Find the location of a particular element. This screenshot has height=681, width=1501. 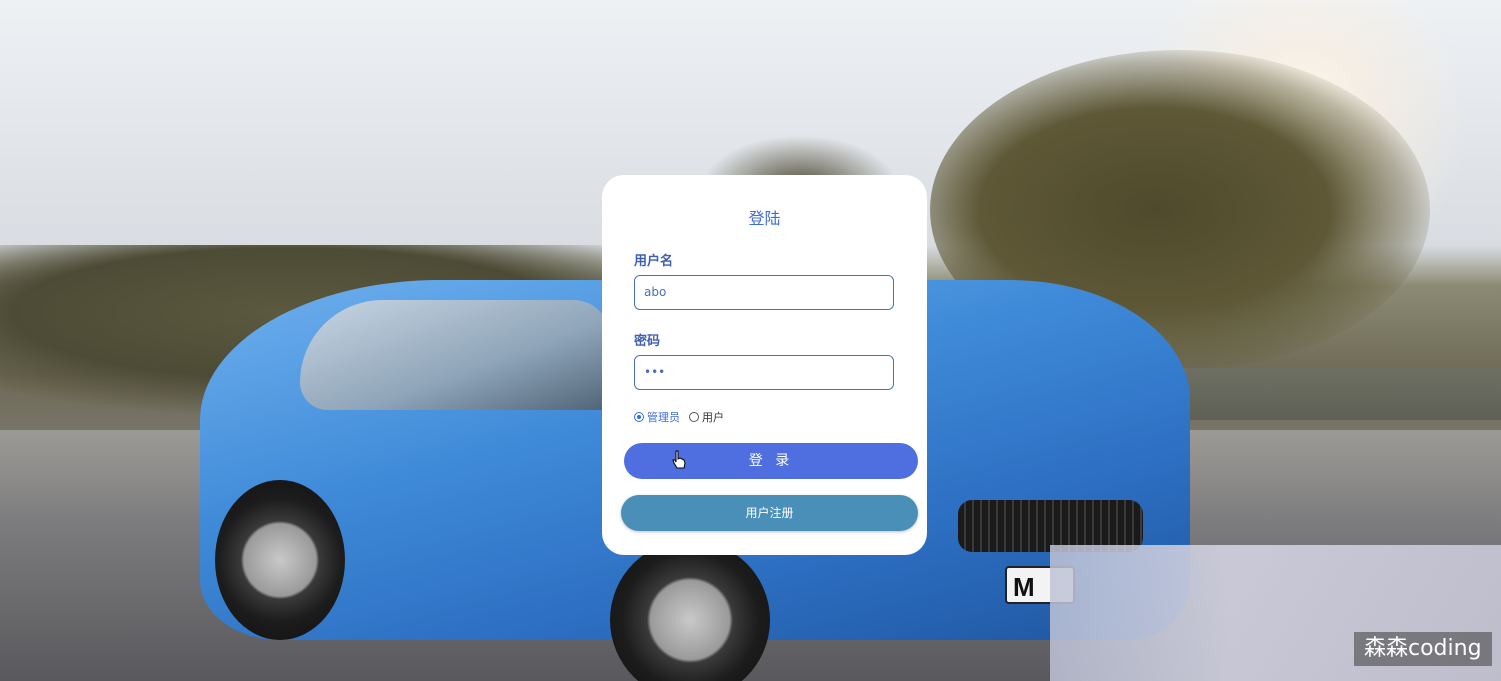

role-radio-user is located at coordinates (694, 417).